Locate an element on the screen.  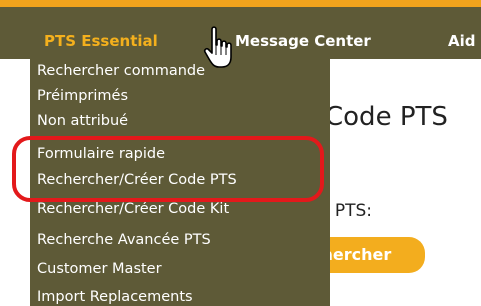
menu-item-customer-master: Customer Master is located at coordinates (99, 269).